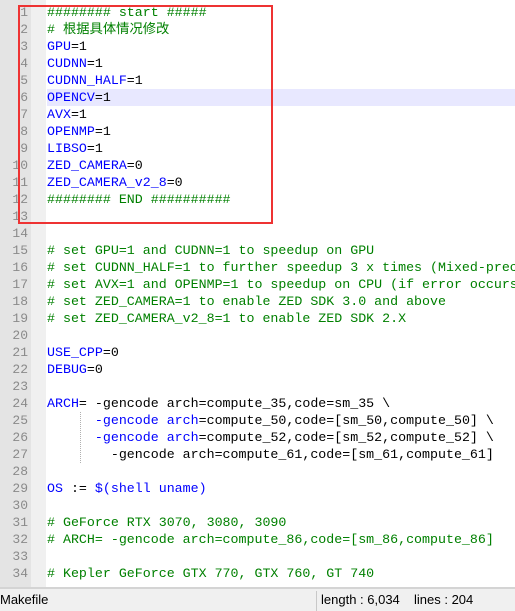  Describe the element at coordinates (107, 182) in the screenshot. I see `variable-token: ZED_CAMERA_v2_8` at that location.